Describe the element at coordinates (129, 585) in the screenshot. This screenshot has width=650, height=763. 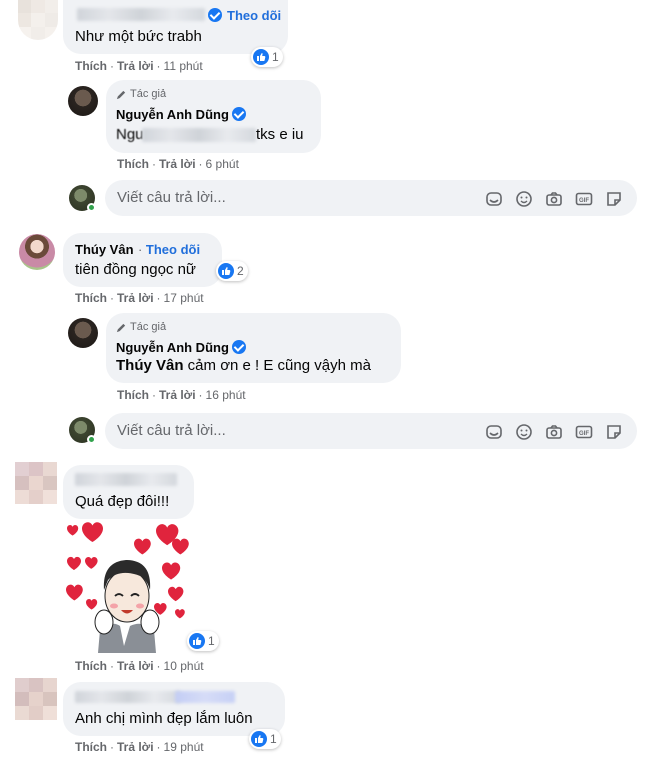
I see `heart-sticker` at that location.